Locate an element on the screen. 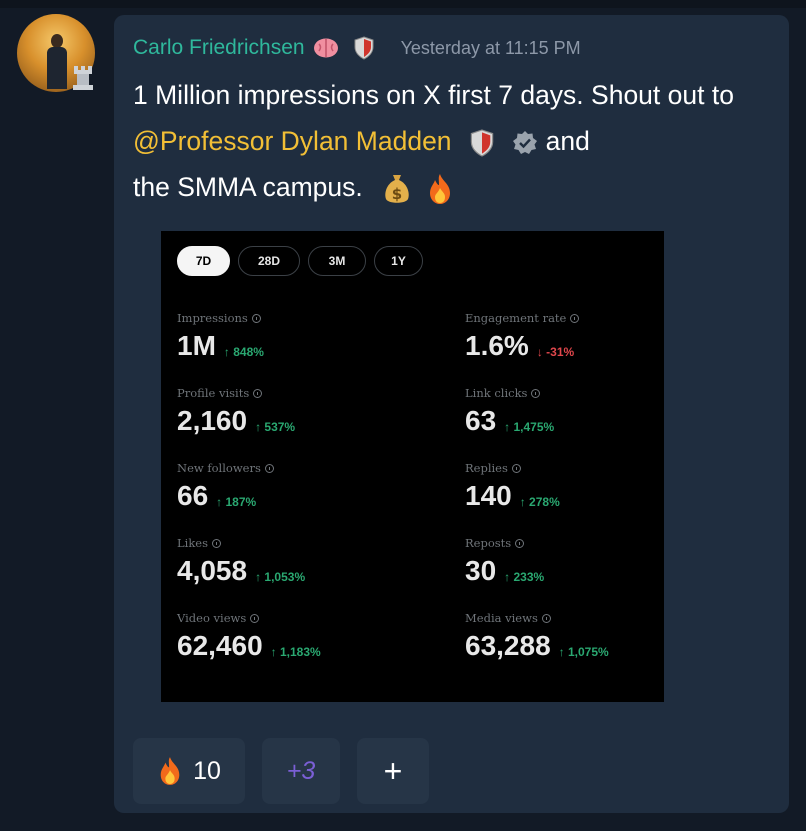 The width and height of the screenshot is (806, 831). metric-change: ↑ 1,075% is located at coordinates (583, 652).